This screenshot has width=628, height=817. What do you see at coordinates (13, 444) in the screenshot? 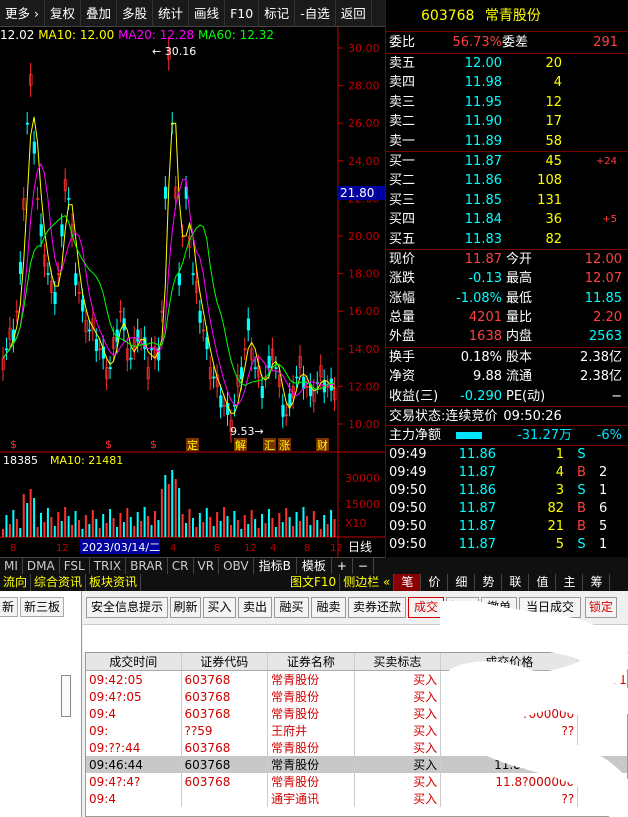
I see `s-marker: $` at bounding box center [13, 444].